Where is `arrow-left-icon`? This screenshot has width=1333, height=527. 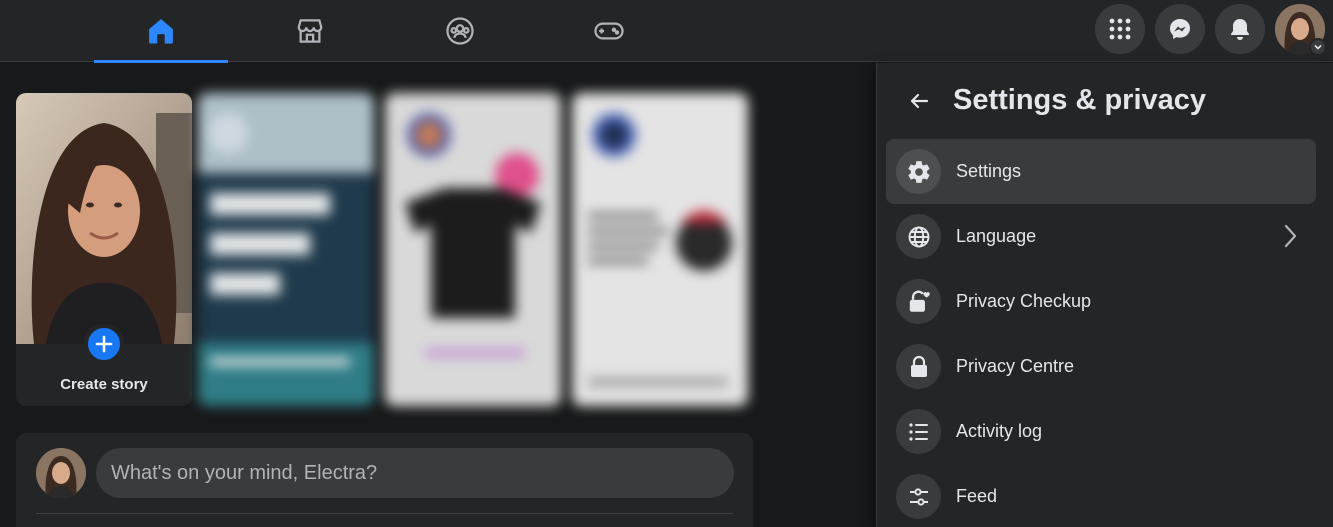
arrow-left-icon is located at coordinates (919, 101).